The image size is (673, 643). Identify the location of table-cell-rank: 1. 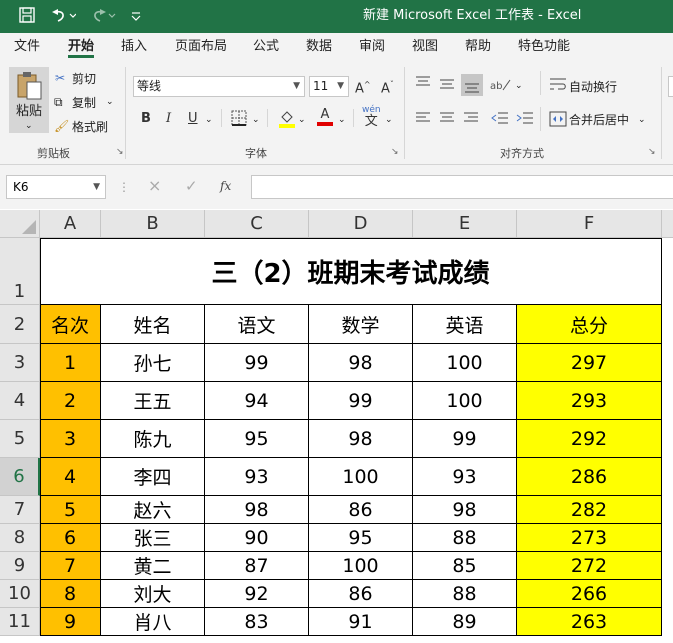
(70, 363).